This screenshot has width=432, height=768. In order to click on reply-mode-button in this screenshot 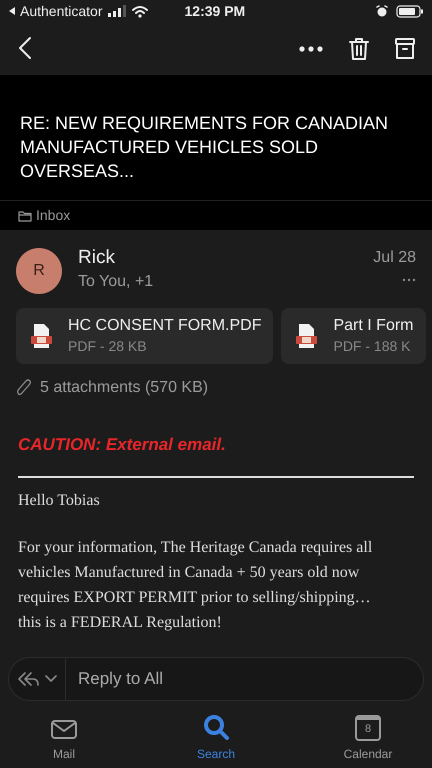, I will do `click(37, 679)`.